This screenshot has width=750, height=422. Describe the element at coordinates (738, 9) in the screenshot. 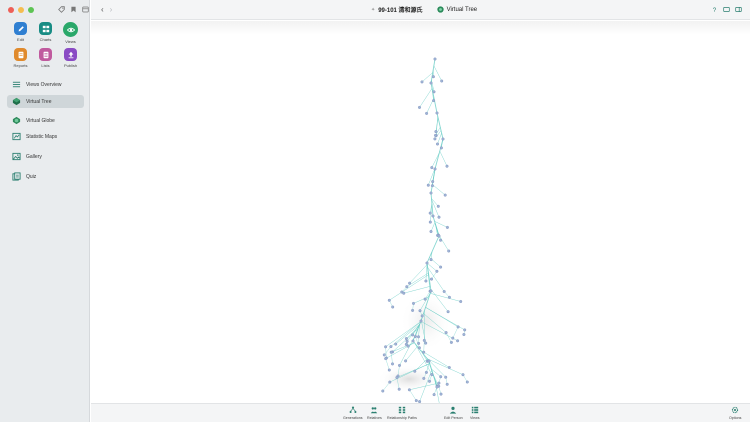

I see `split-window-icon` at that location.